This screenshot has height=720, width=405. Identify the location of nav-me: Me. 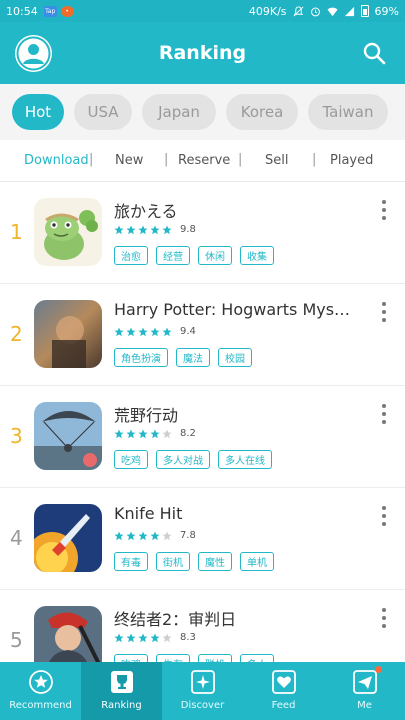
(364, 691).